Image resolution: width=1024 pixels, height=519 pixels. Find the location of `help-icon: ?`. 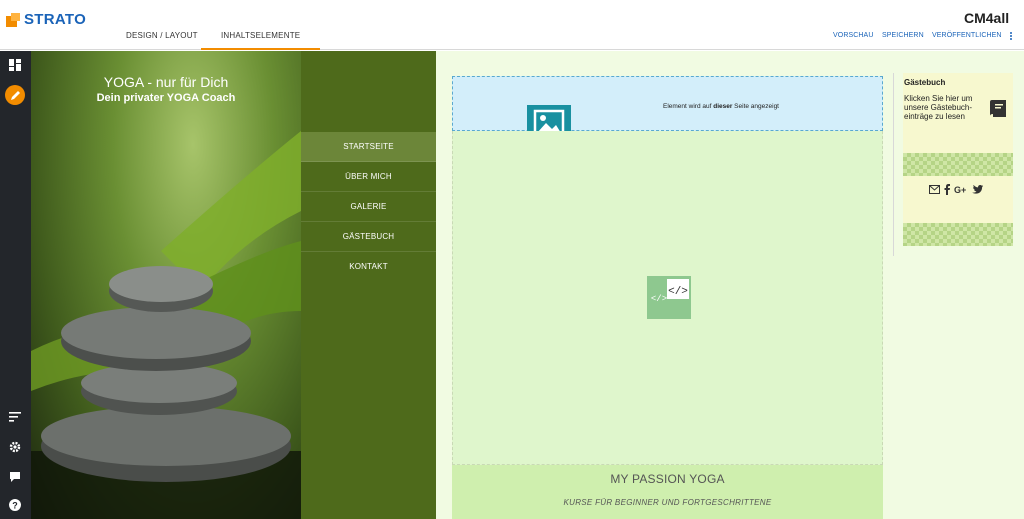

help-icon: ? is located at coordinates (15, 507).